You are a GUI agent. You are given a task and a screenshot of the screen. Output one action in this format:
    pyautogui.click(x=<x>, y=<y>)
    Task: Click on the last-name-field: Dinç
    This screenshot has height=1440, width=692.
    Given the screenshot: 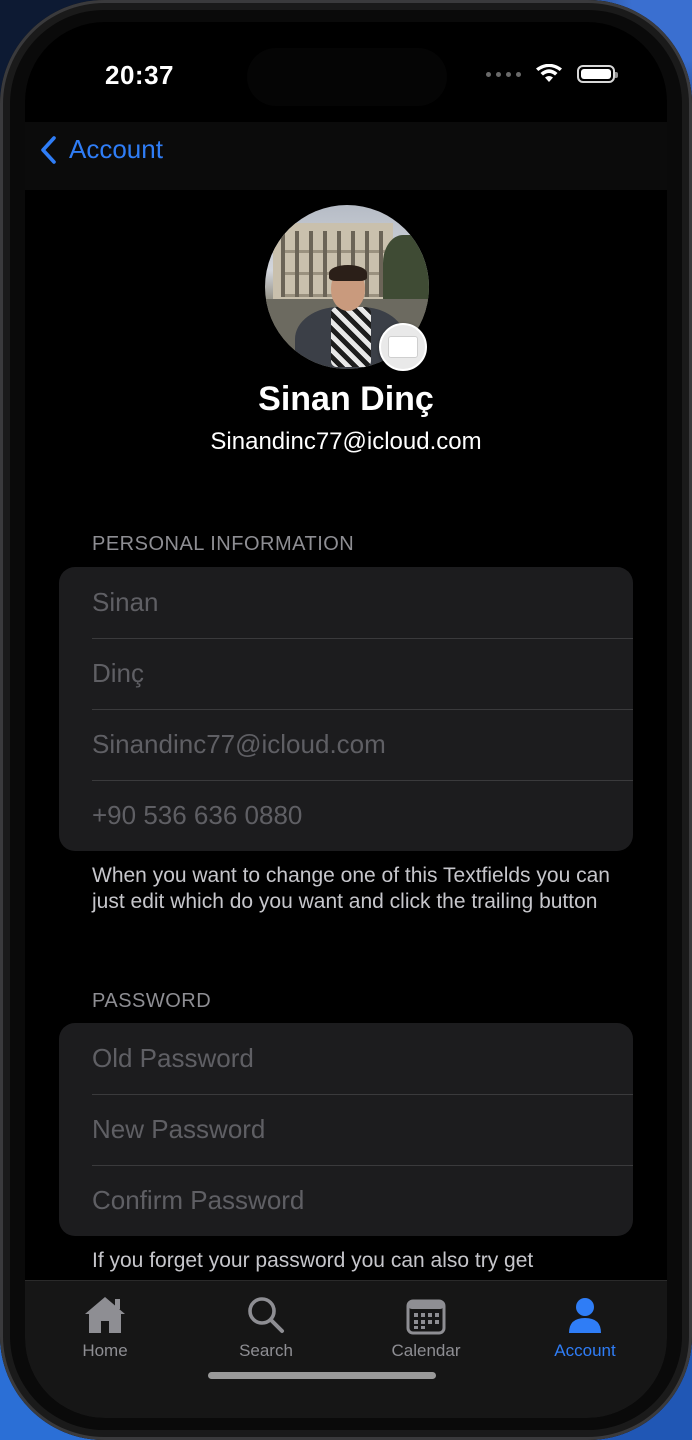 What is the action you would take?
    pyautogui.click(x=346, y=673)
    